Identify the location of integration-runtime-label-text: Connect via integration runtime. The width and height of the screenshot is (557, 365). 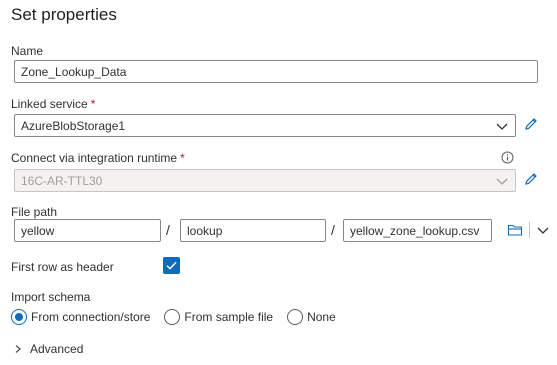
(94, 158).